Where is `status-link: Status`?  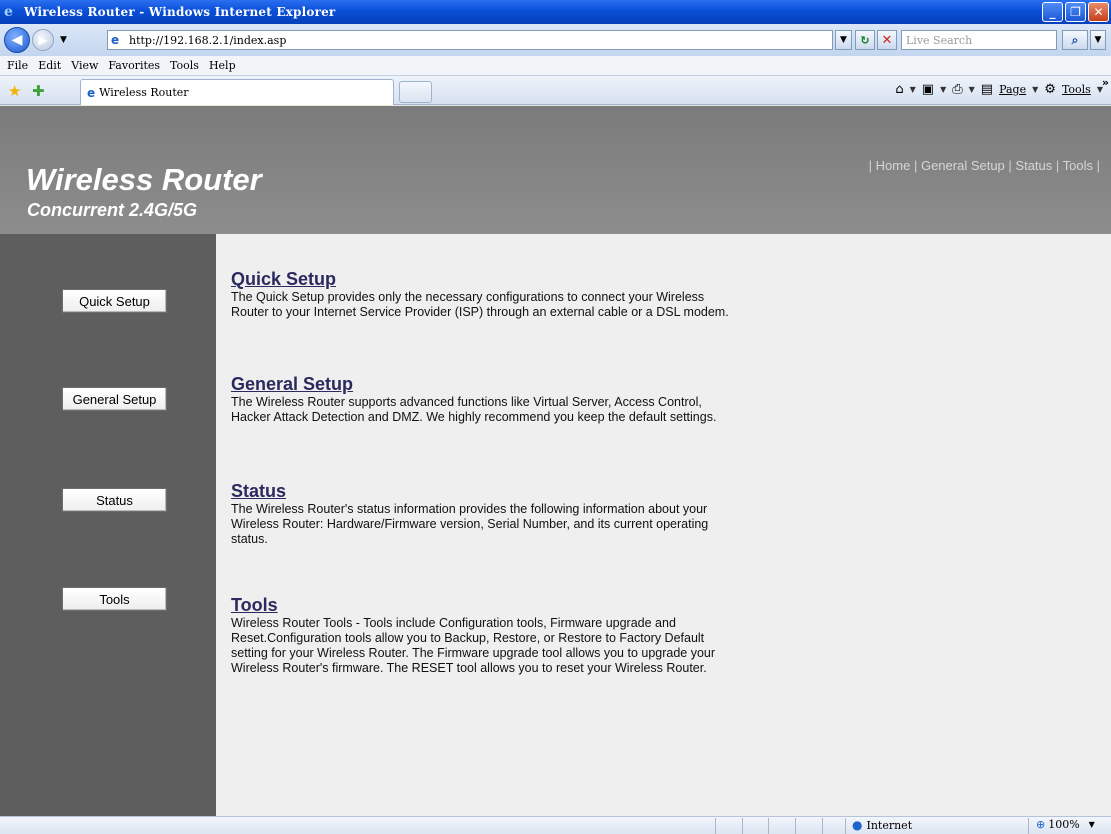 status-link: Status is located at coordinates (481, 491).